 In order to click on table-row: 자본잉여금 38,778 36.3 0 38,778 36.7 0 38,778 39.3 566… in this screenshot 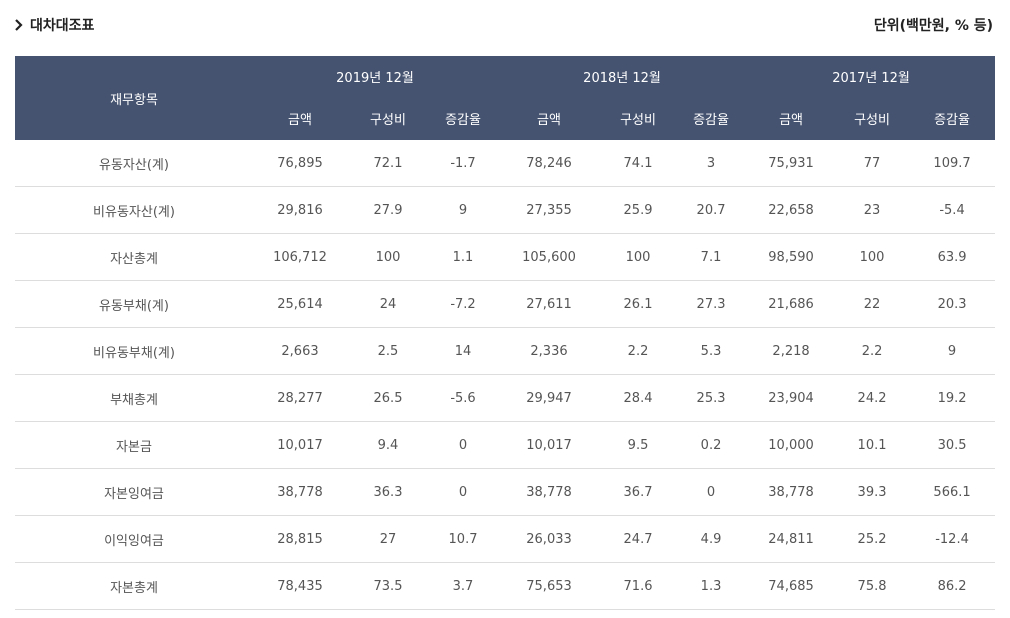, I will do `click(505, 492)`.